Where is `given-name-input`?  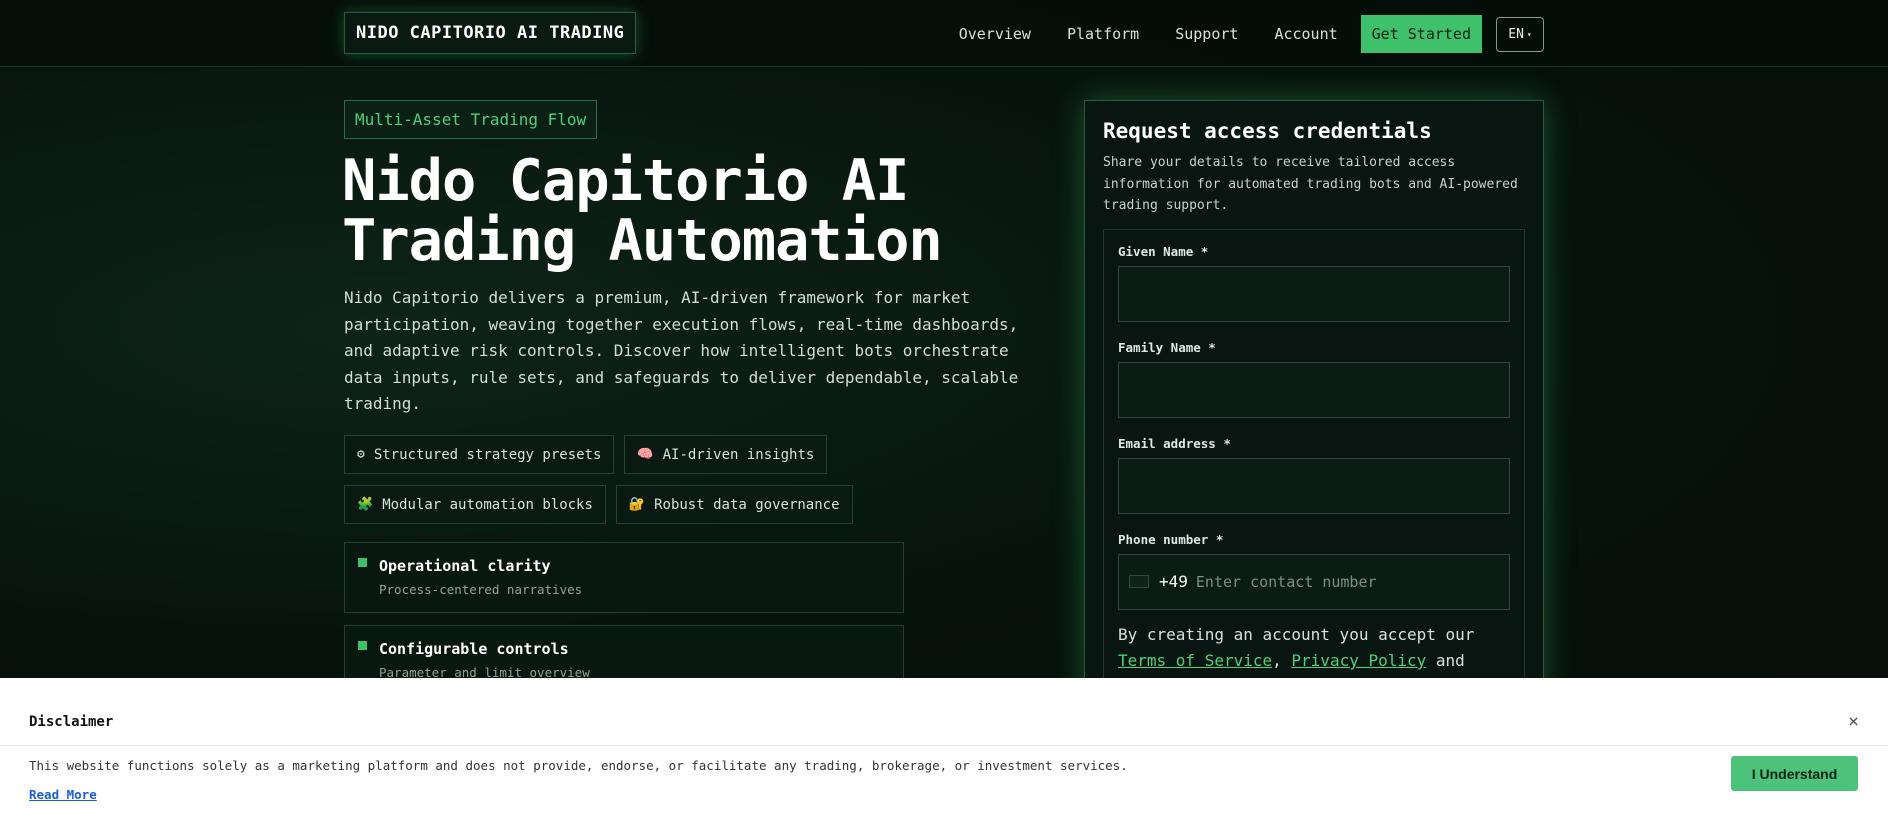
given-name-input is located at coordinates (1314, 293).